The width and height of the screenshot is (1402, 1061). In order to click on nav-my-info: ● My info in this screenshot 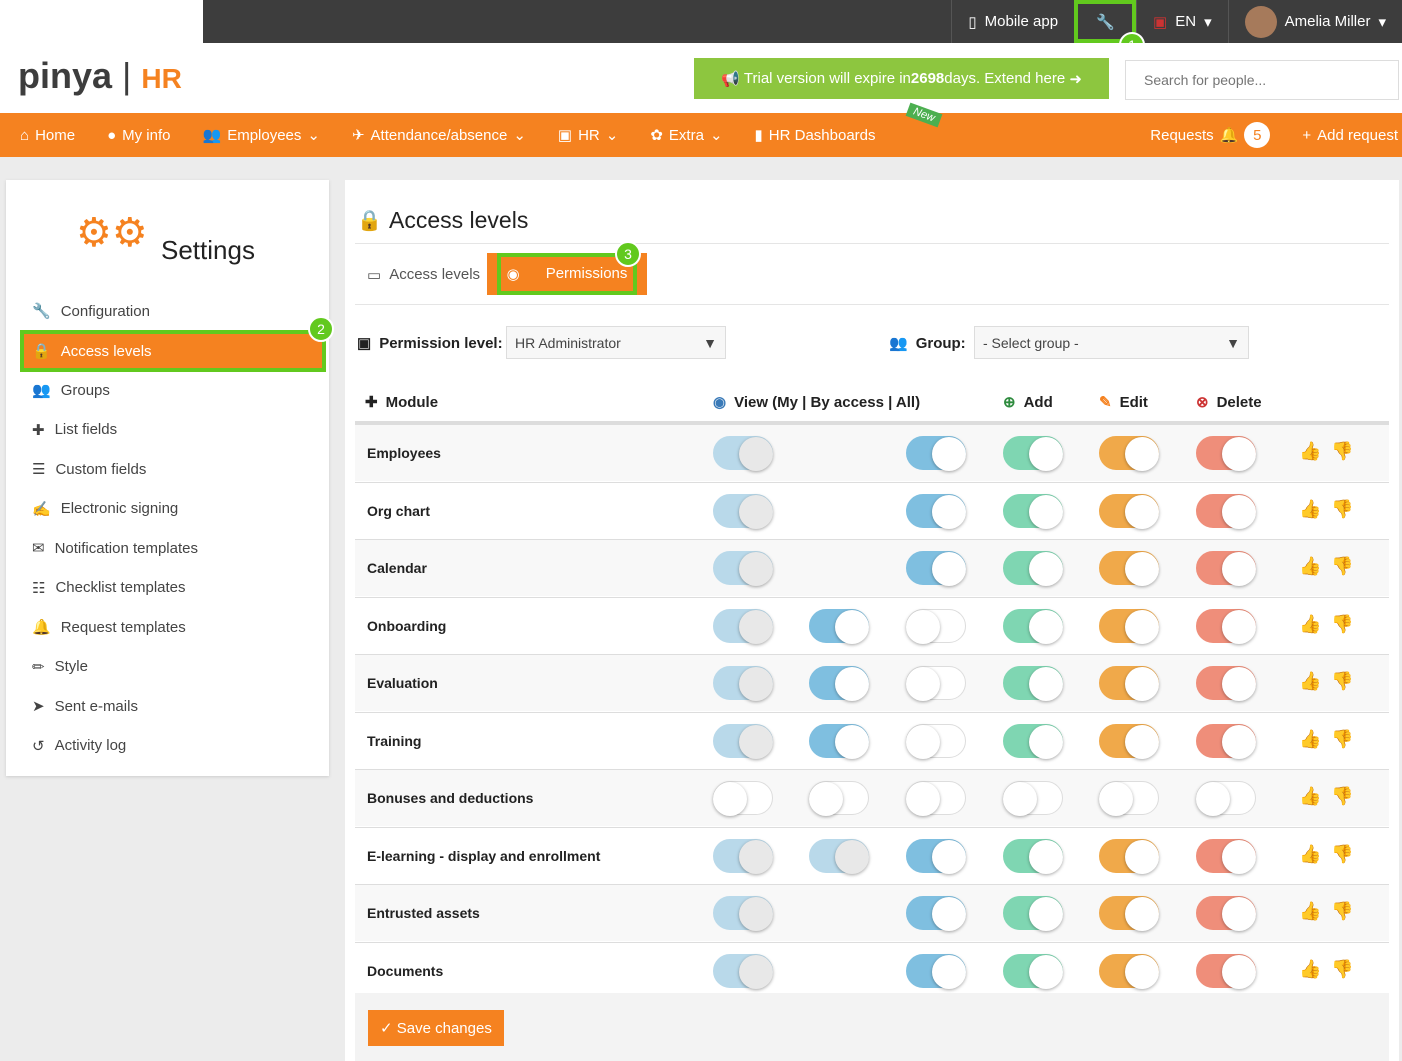, I will do `click(138, 135)`.